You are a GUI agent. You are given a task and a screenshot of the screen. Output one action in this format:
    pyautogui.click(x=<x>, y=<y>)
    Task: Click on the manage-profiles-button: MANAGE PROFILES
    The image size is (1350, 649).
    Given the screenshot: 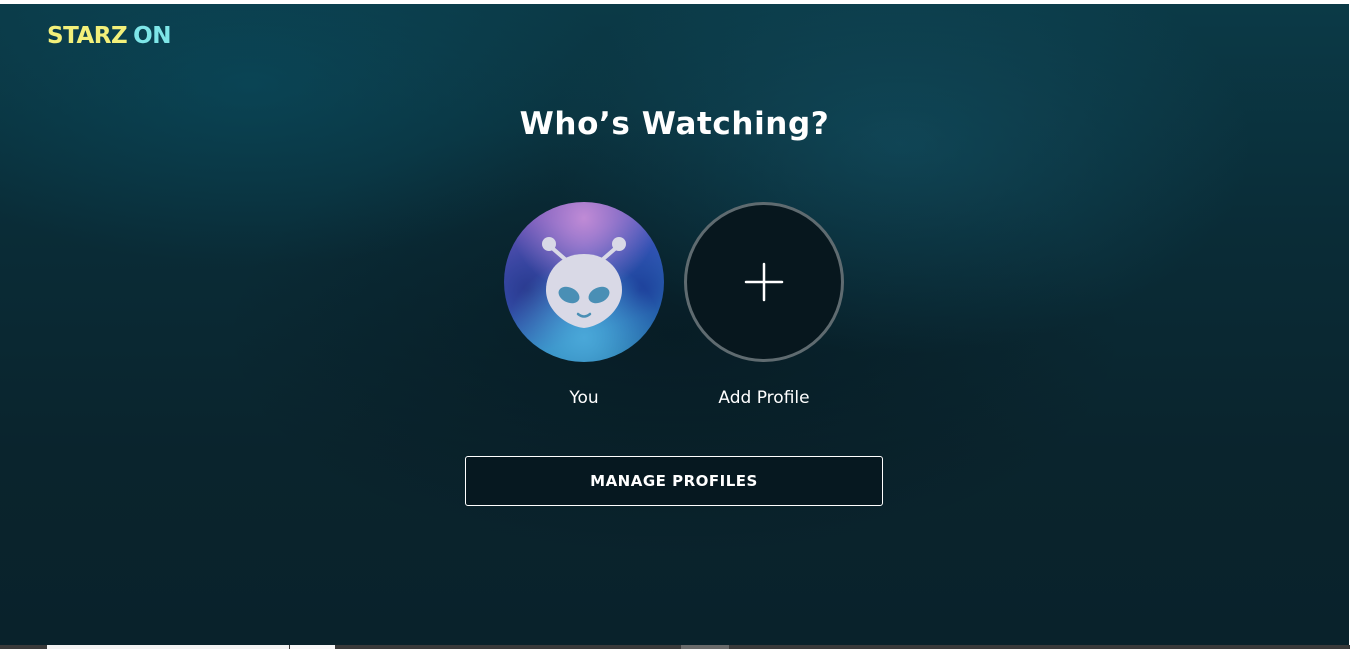 What is the action you would take?
    pyautogui.click(x=674, y=481)
    